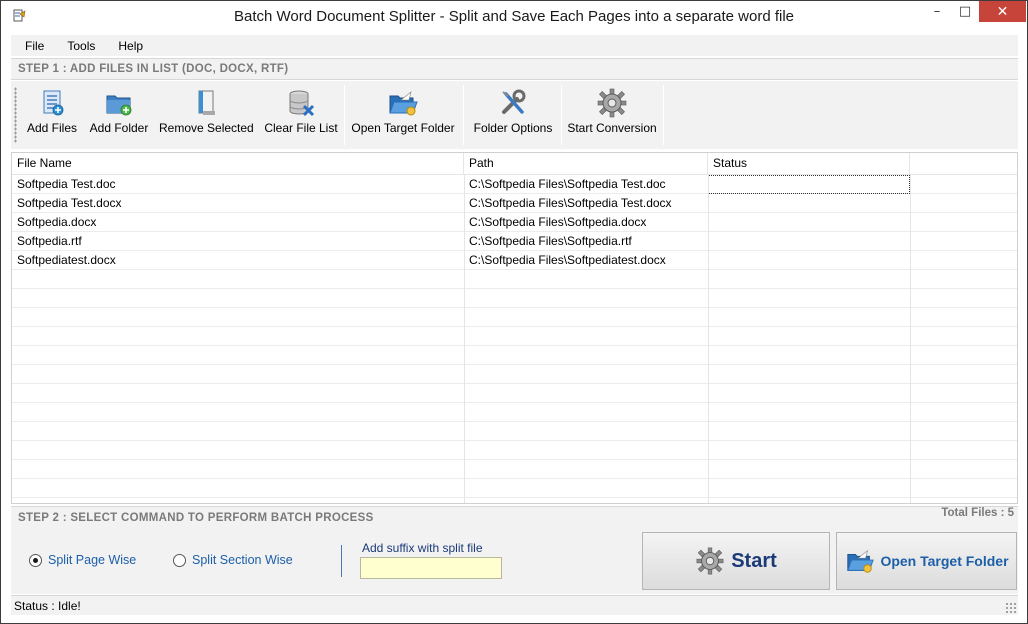  I want to click on add-files-icon, so click(53, 103).